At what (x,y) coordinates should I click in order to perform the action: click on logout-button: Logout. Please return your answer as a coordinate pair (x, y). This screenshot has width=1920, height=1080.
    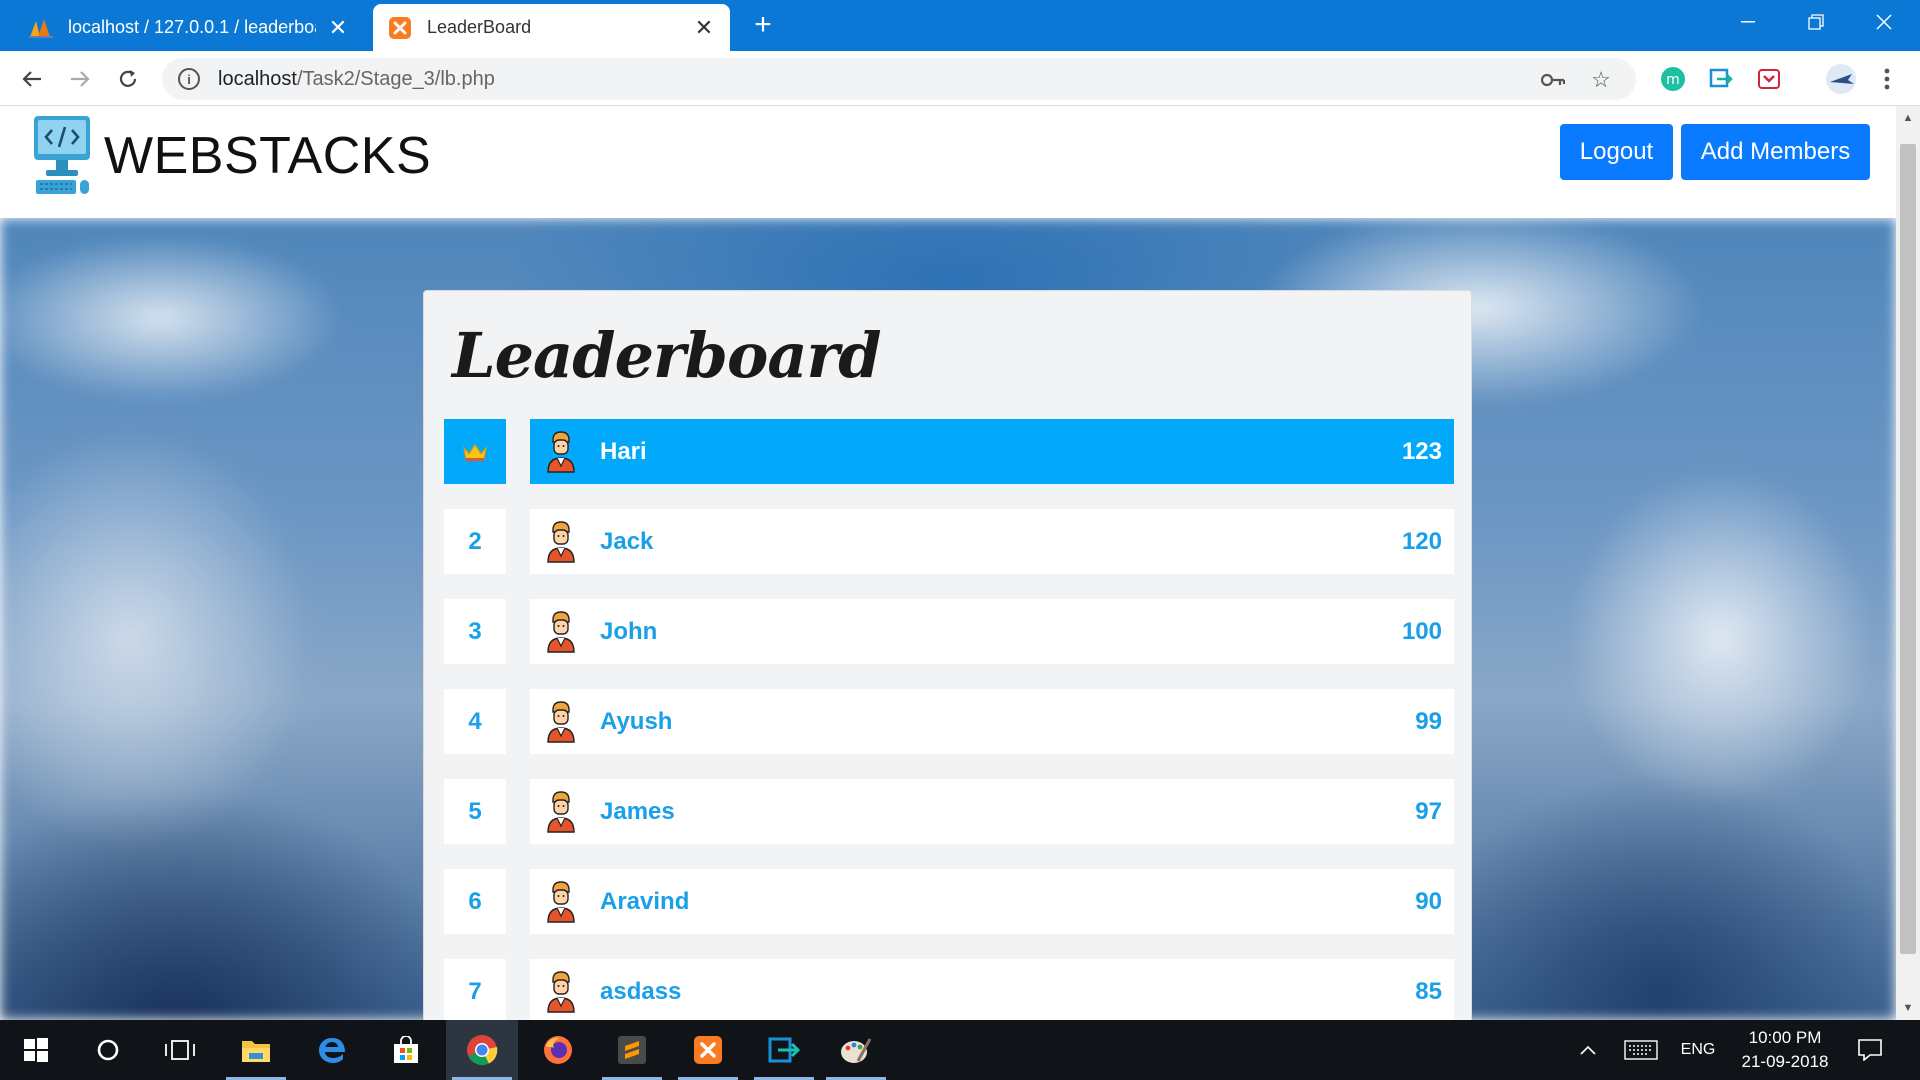
    Looking at the image, I should click on (1616, 152).